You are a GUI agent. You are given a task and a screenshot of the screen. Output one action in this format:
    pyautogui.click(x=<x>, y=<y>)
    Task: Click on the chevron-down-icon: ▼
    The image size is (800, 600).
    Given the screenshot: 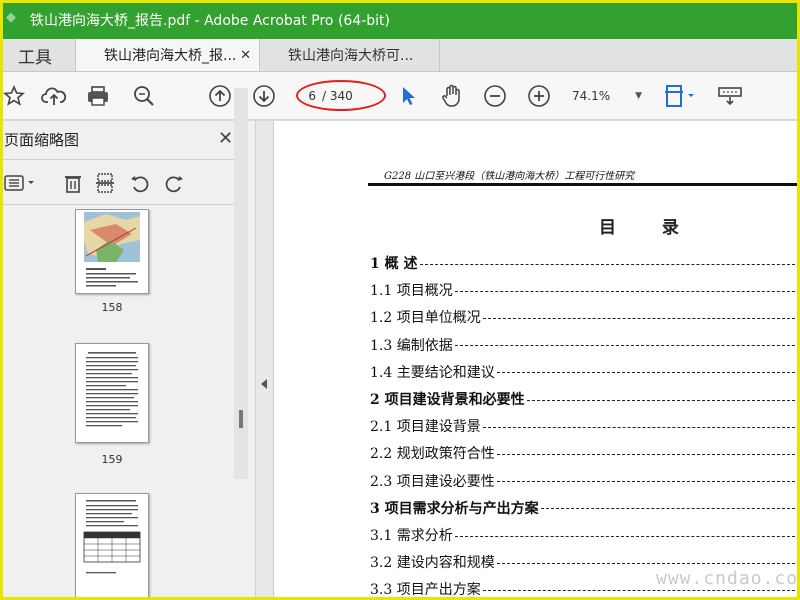 What is the action you would take?
    pyautogui.click(x=638, y=96)
    